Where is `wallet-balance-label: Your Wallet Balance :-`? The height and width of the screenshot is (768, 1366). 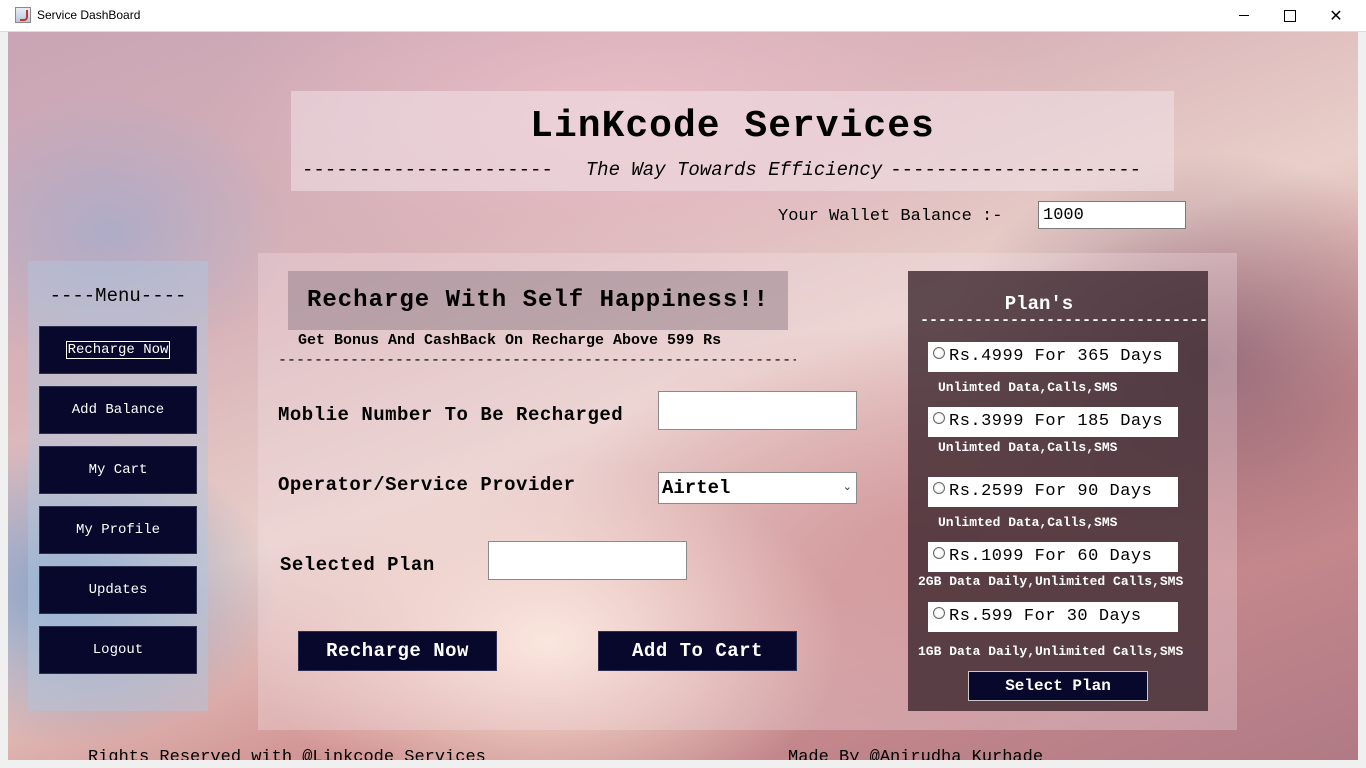 wallet-balance-label: Your Wallet Balance :- is located at coordinates (890, 216).